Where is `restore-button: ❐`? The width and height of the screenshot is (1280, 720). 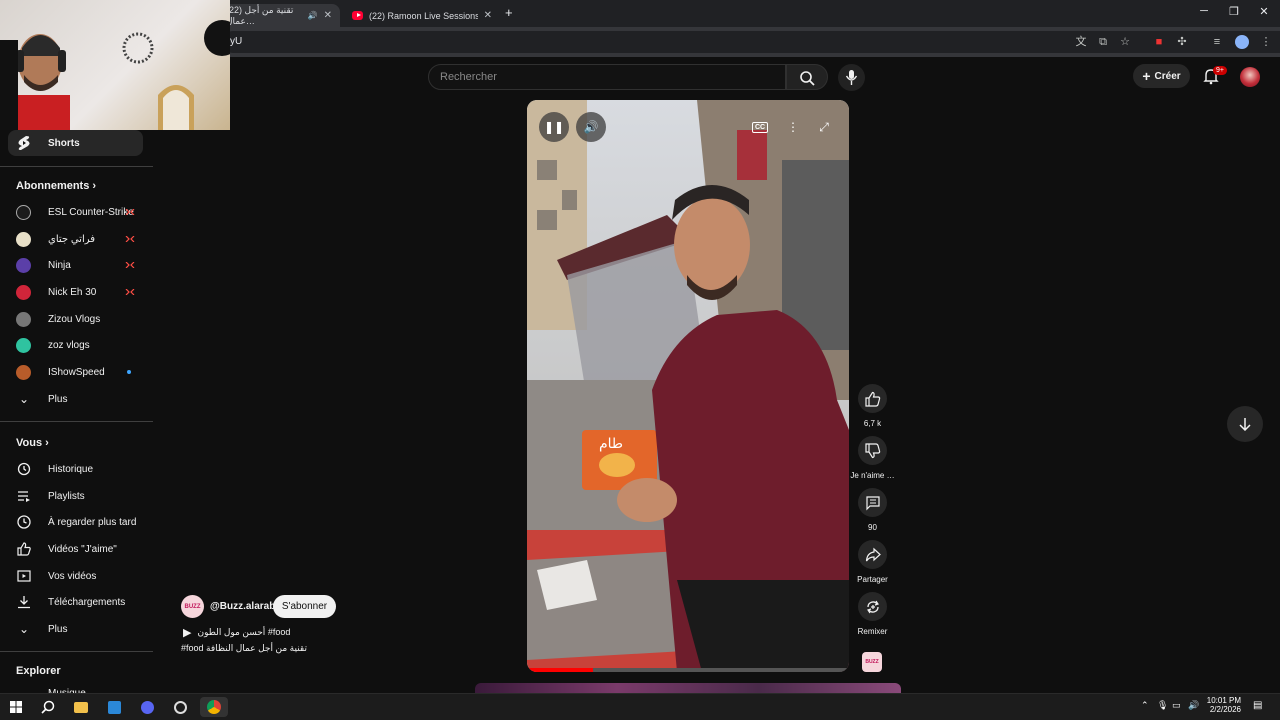
restore-button: ❐ is located at coordinates (1234, 11).